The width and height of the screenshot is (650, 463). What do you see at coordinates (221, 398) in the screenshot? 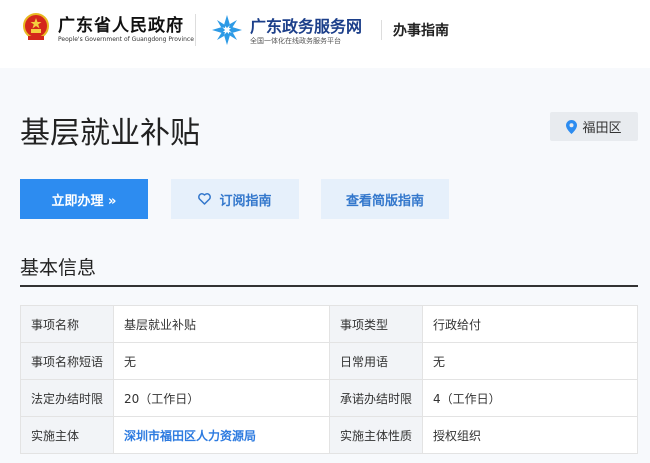
I see `info-value: 20（工作日）` at bounding box center [221, 398].